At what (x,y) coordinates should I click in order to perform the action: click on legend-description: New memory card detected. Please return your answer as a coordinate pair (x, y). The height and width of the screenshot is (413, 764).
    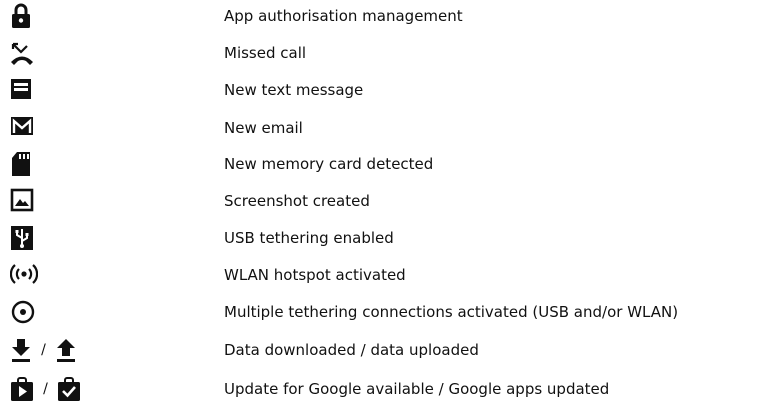
    Looking at the image, I should click on (329, 164).